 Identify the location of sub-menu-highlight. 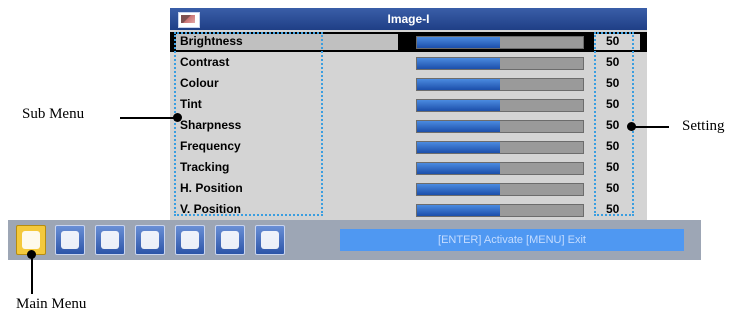
(248, 124).